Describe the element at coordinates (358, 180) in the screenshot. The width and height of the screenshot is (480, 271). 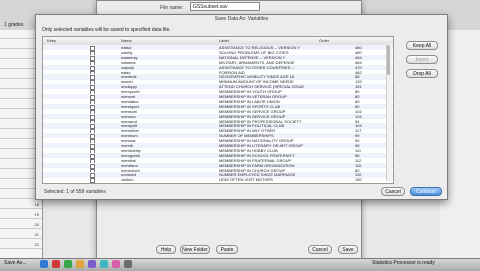
I see `variable-order: 150` at that location.